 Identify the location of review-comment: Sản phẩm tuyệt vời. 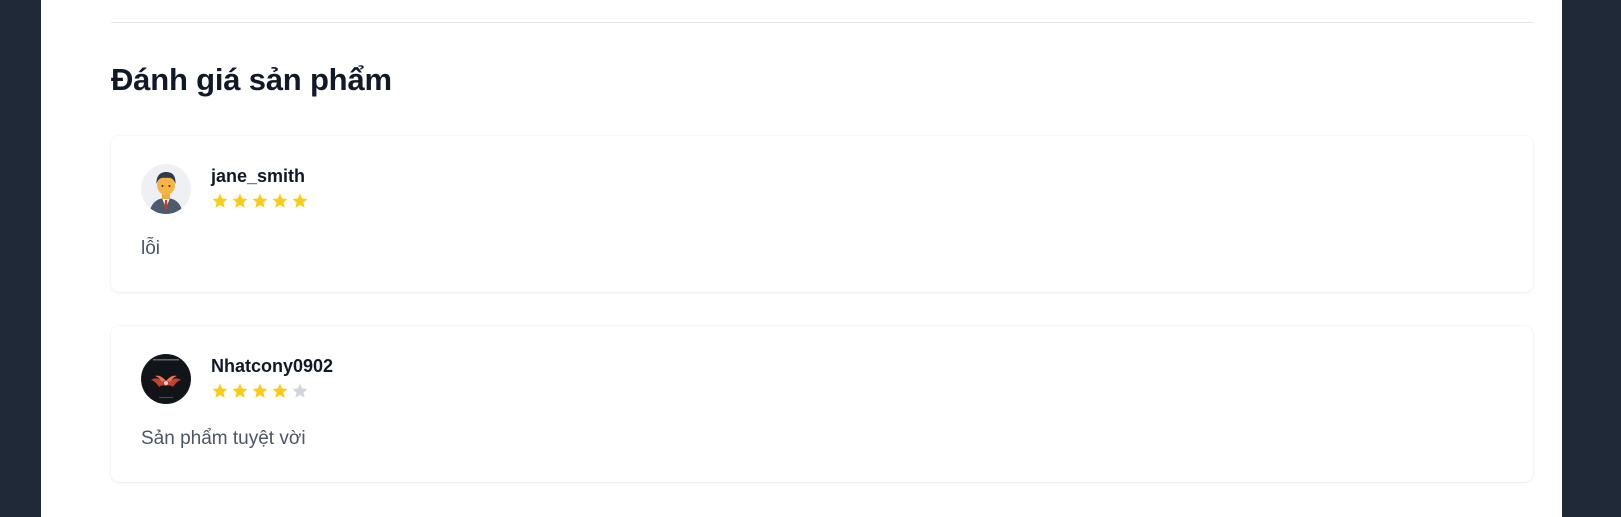
(223, 438).